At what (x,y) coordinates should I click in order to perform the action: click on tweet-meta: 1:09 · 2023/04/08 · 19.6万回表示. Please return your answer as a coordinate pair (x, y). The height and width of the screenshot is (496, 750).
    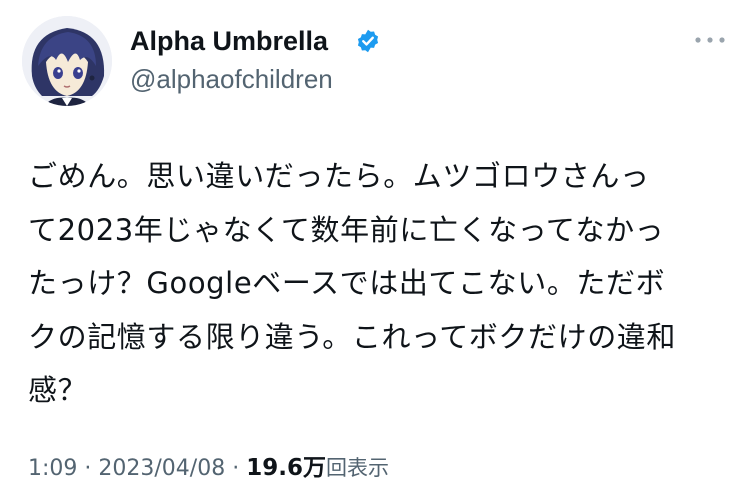
    Looking at the image, I should click on (208, 468).